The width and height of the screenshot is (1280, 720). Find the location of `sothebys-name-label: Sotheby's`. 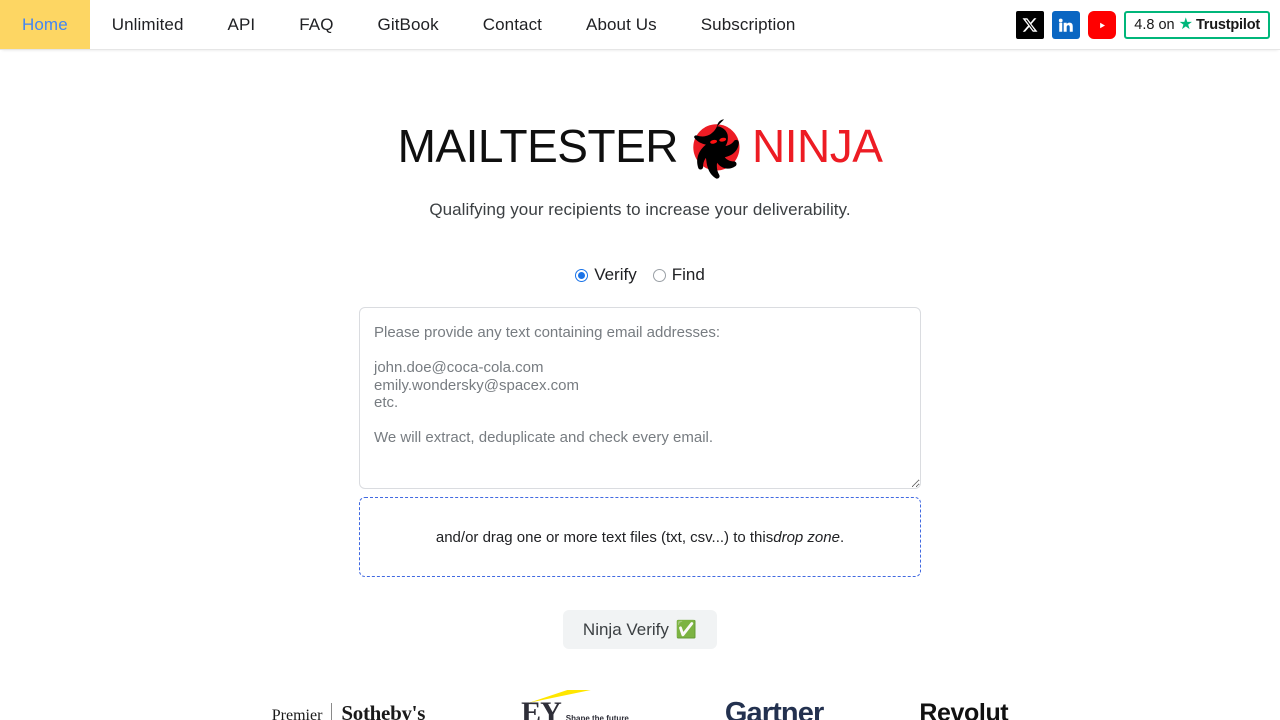

sothebys-name-label: Sotheby's is located at coordinates (383, 710).